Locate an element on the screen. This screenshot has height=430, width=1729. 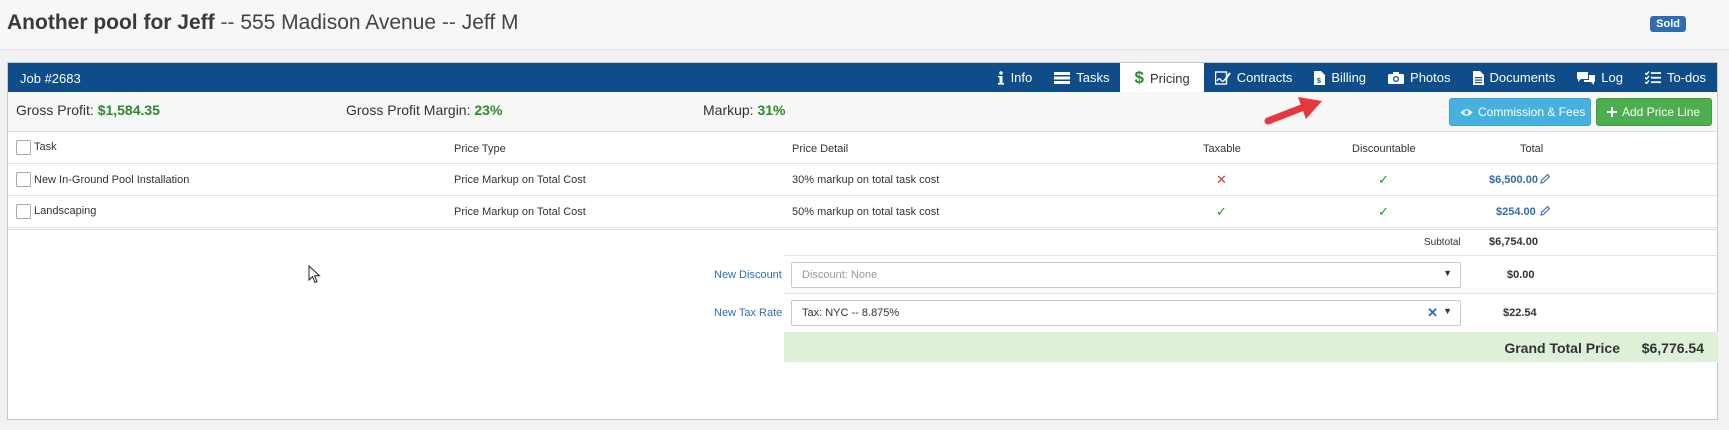
eye-icon is located at coordinates (1466, 112).